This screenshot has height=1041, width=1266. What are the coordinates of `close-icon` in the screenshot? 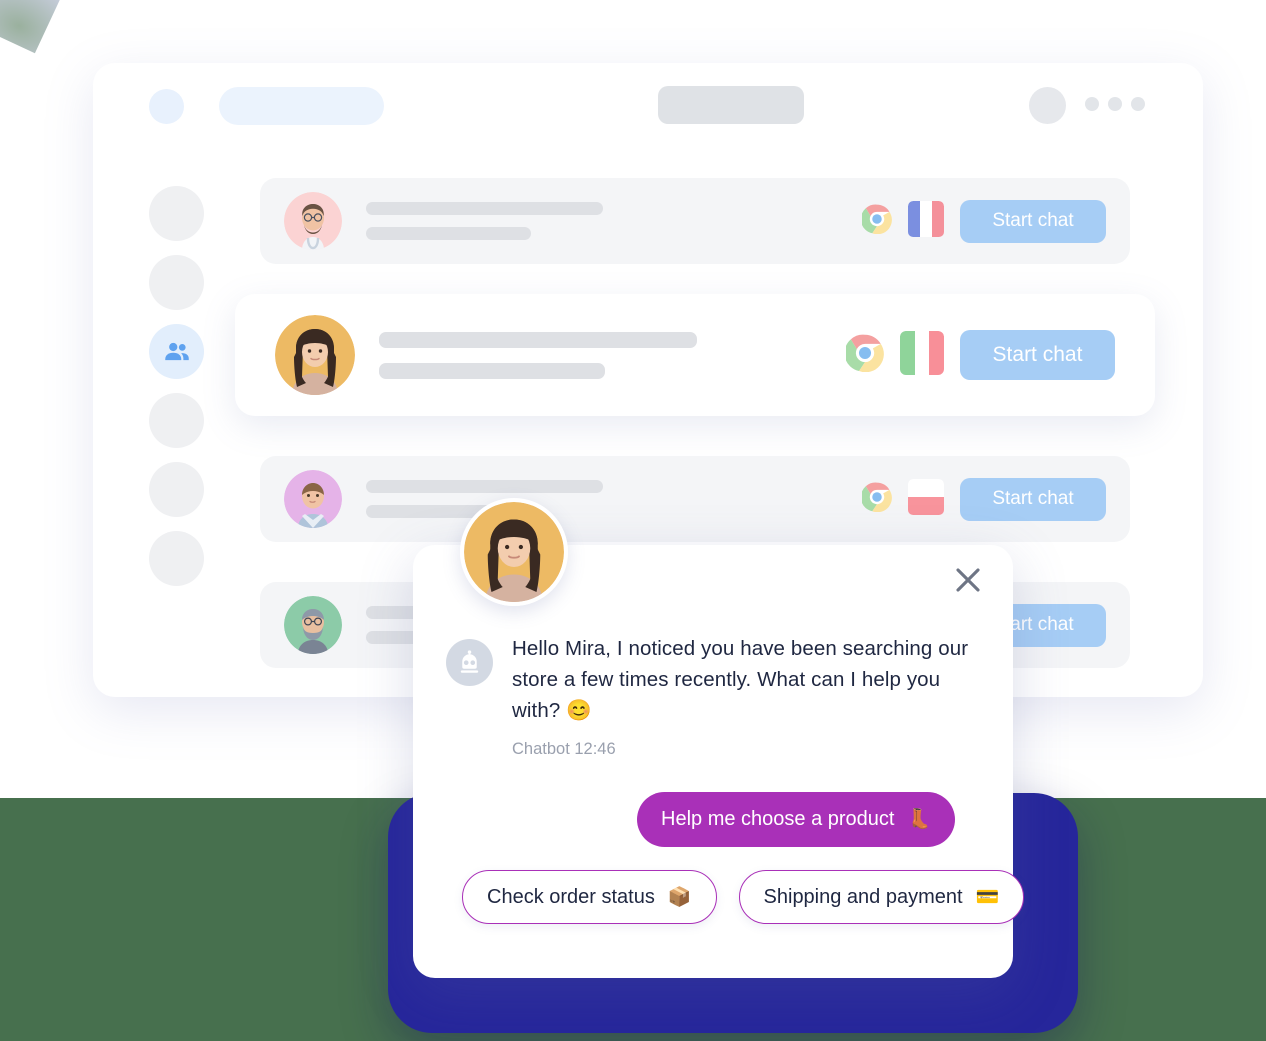 It's located at (968, 580).